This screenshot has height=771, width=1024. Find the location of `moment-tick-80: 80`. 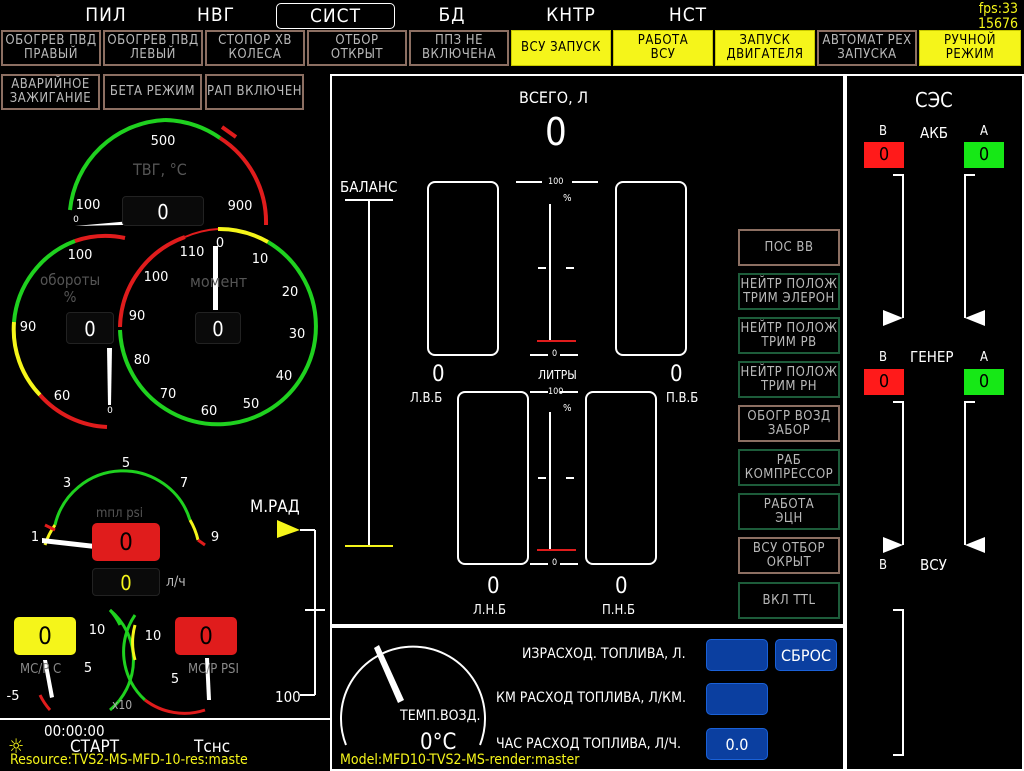

moment-tick-80: 80 is located at coordinates (142, 360).